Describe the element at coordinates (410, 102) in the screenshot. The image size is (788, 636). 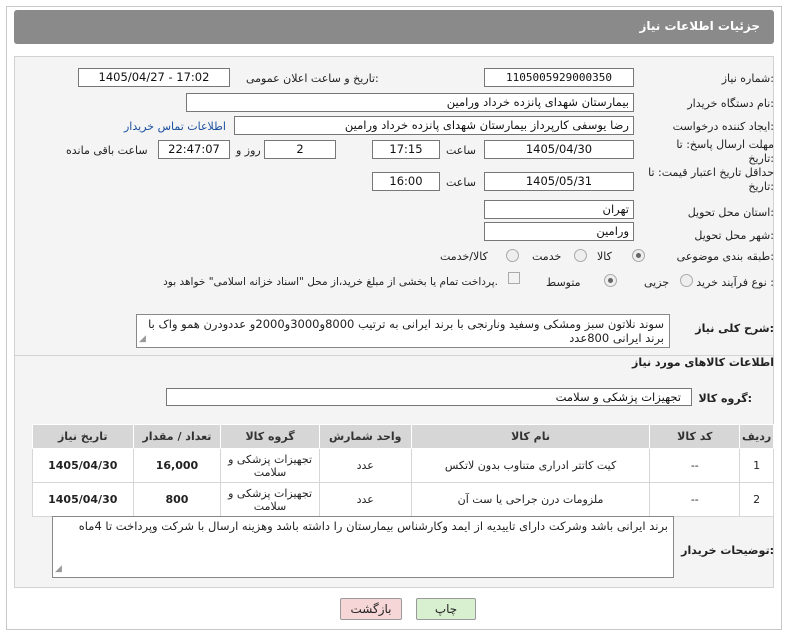
I see `buyer-org-field: بیمارستان شهدای پانزده خرداد ورامین` at that location.